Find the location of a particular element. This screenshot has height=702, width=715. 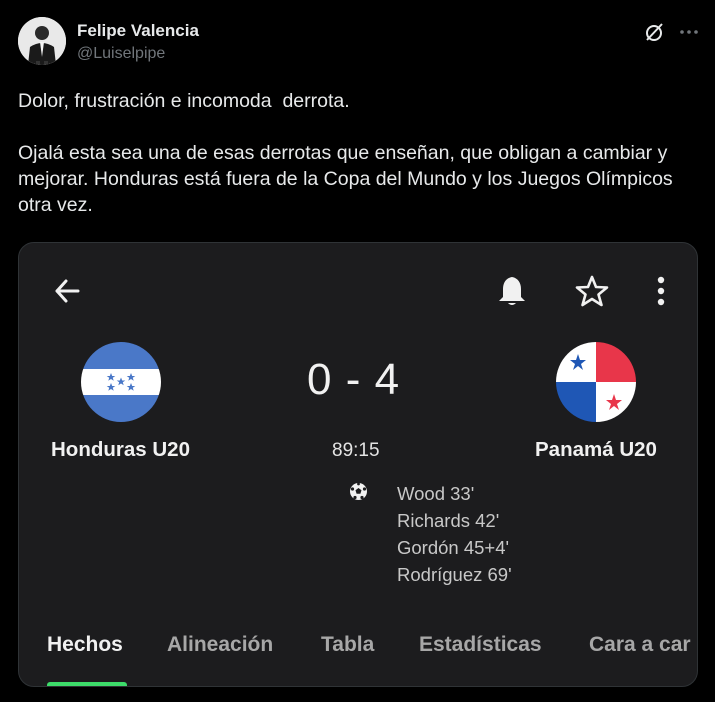

match-score: 0 - 4 is located at coordinates (354, 379).